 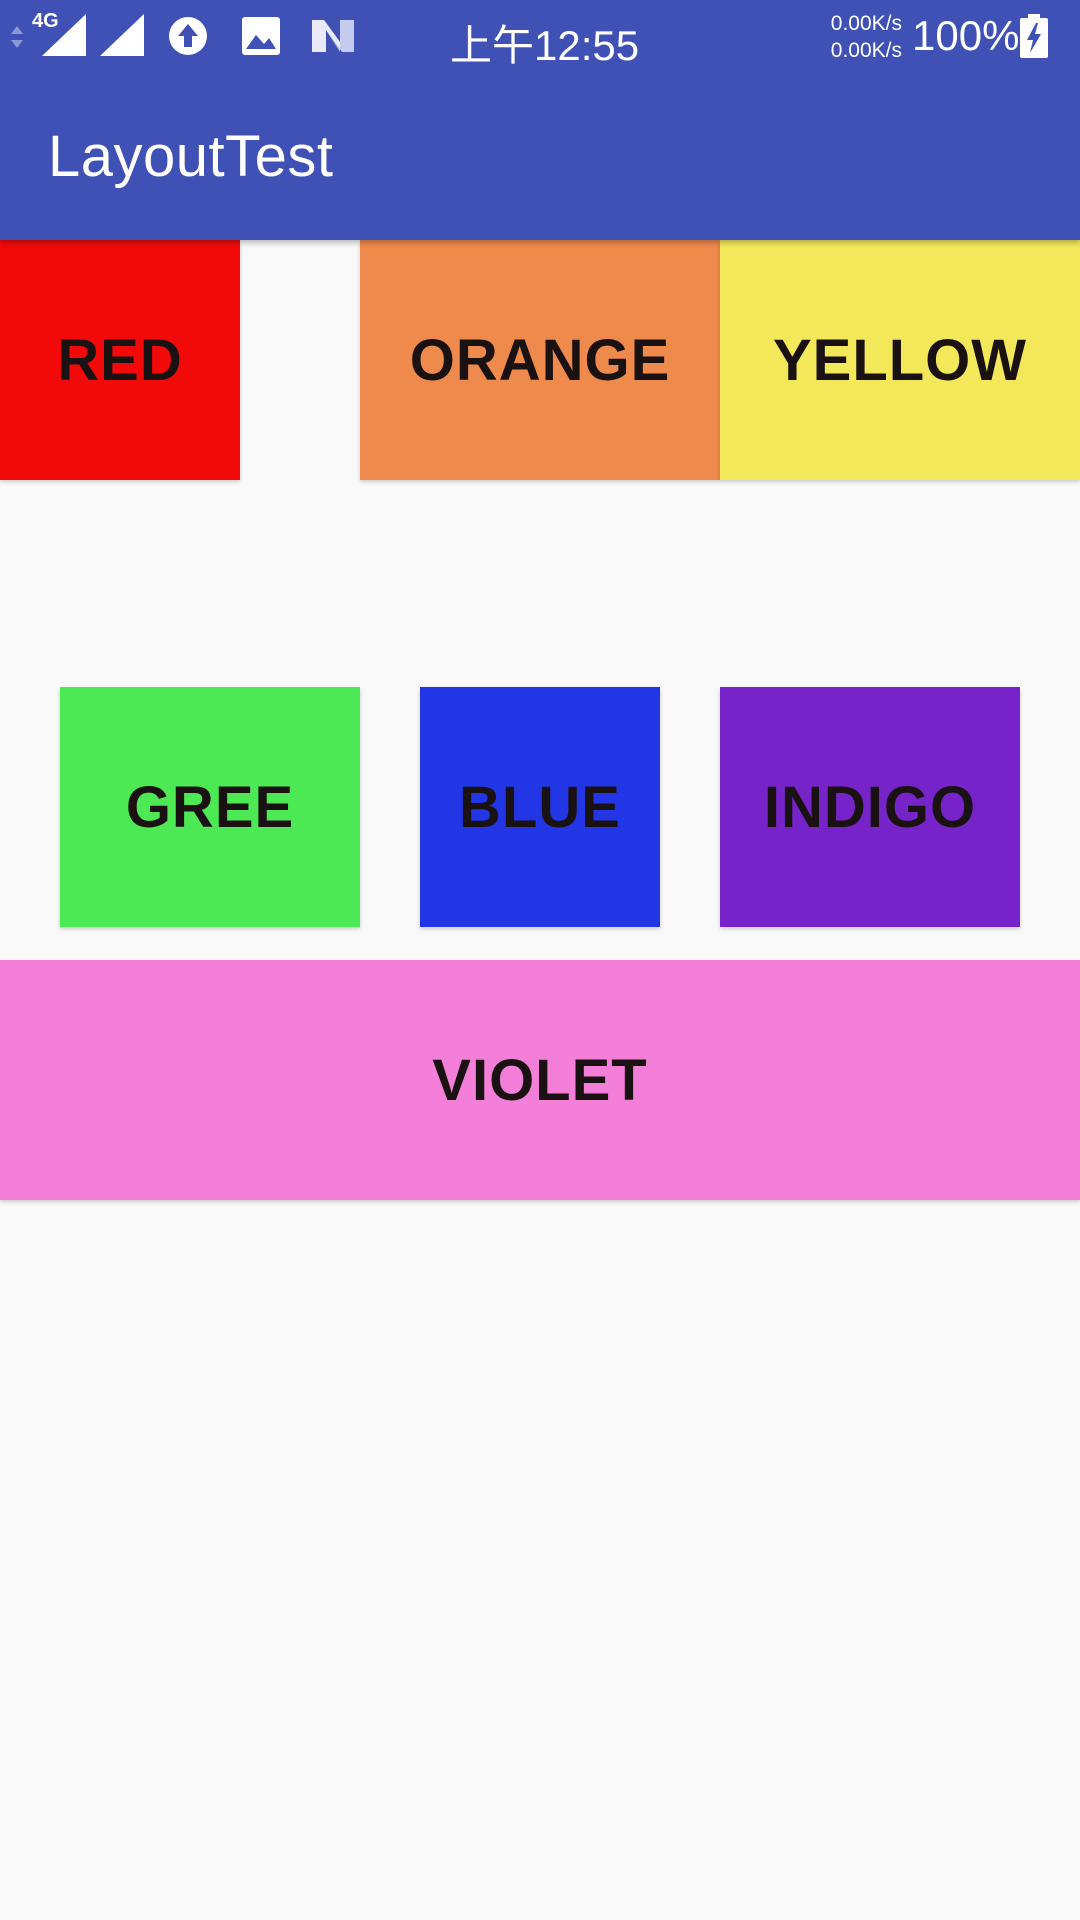 I want to click on app-title: LayoutTest, so click(x=191, y=156).